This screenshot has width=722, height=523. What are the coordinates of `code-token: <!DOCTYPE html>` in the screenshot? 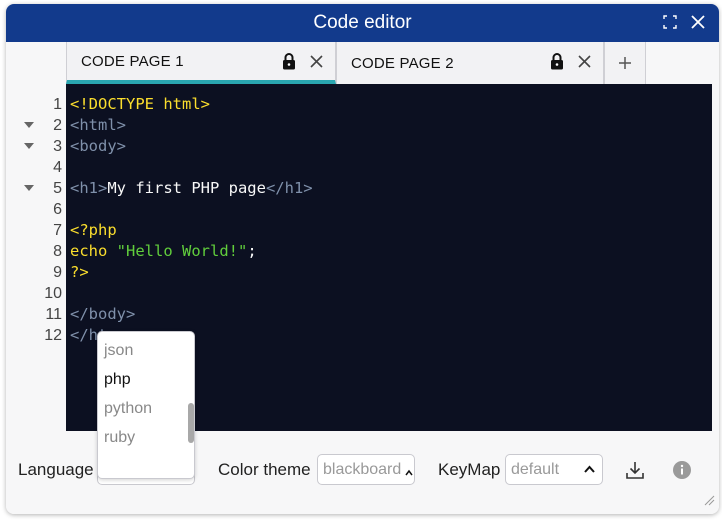 It's located at (140, 104).